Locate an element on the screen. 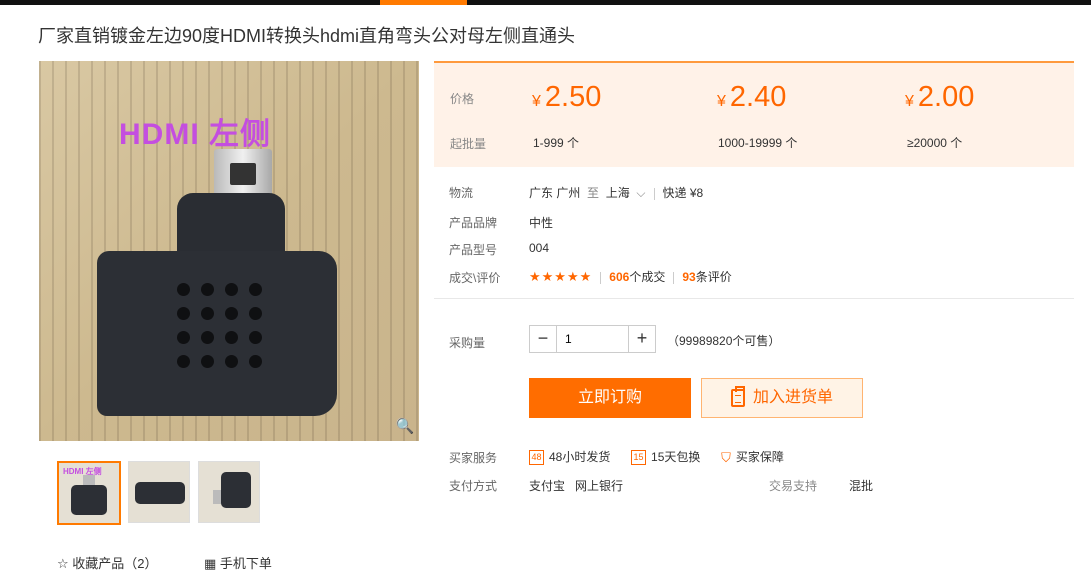 The width and height of the screenshot is (1091, 572). quantity-label: 采购量 is located at coordinates (467, 343).